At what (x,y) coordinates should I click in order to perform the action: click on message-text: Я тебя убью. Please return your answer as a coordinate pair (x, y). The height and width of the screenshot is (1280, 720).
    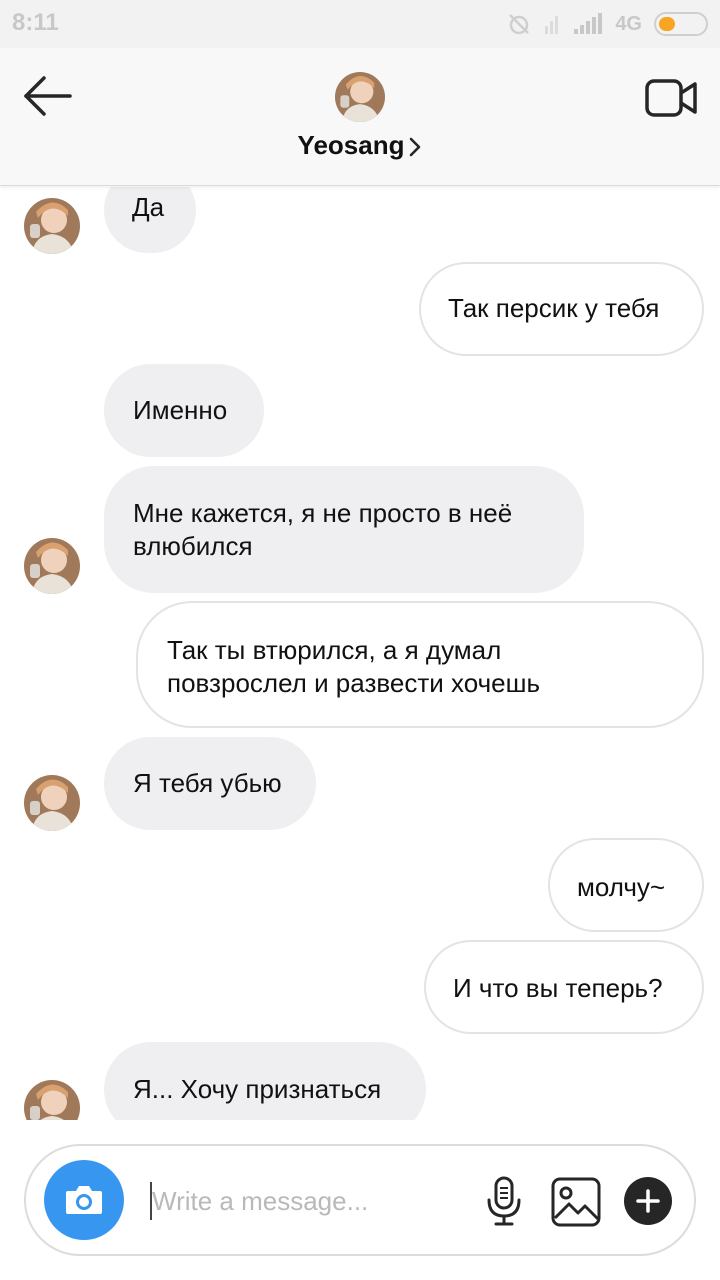
    Looking at the image, I should click on (207, 783).